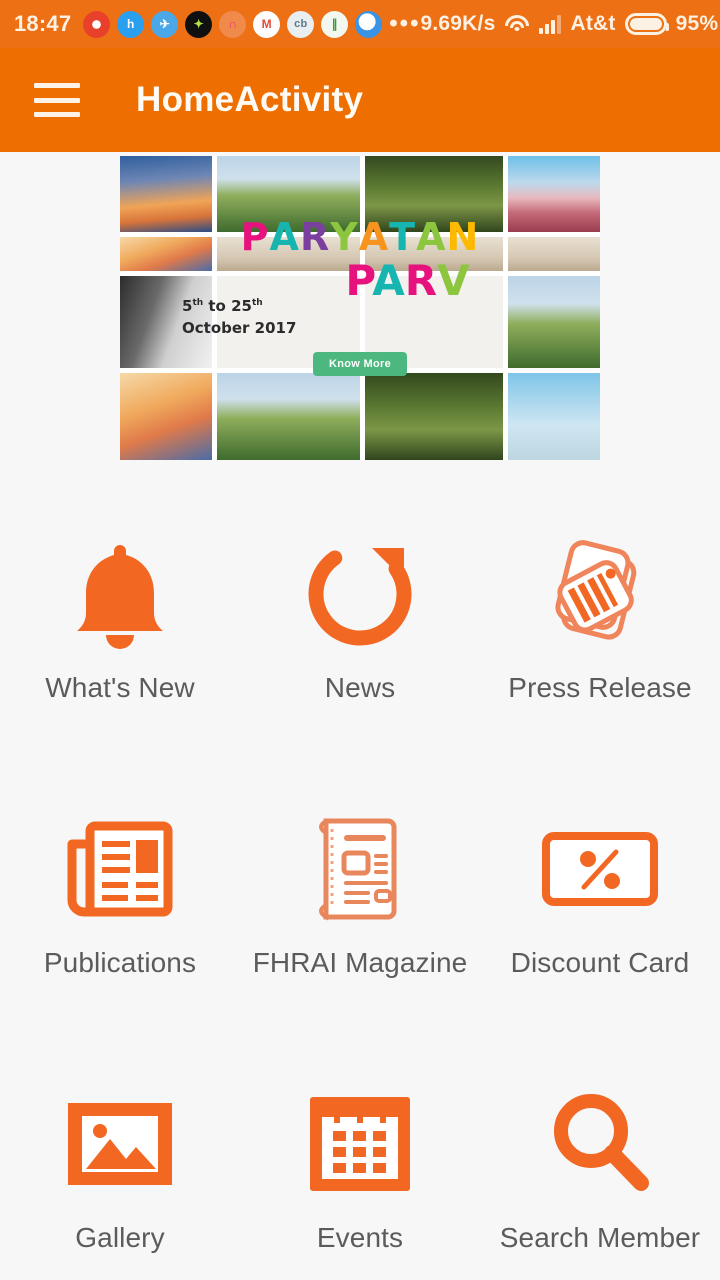 The height and width of the screenshot is (1280, 720). I want to click on feature-discount-card: Discount Card, so click(600, 920).